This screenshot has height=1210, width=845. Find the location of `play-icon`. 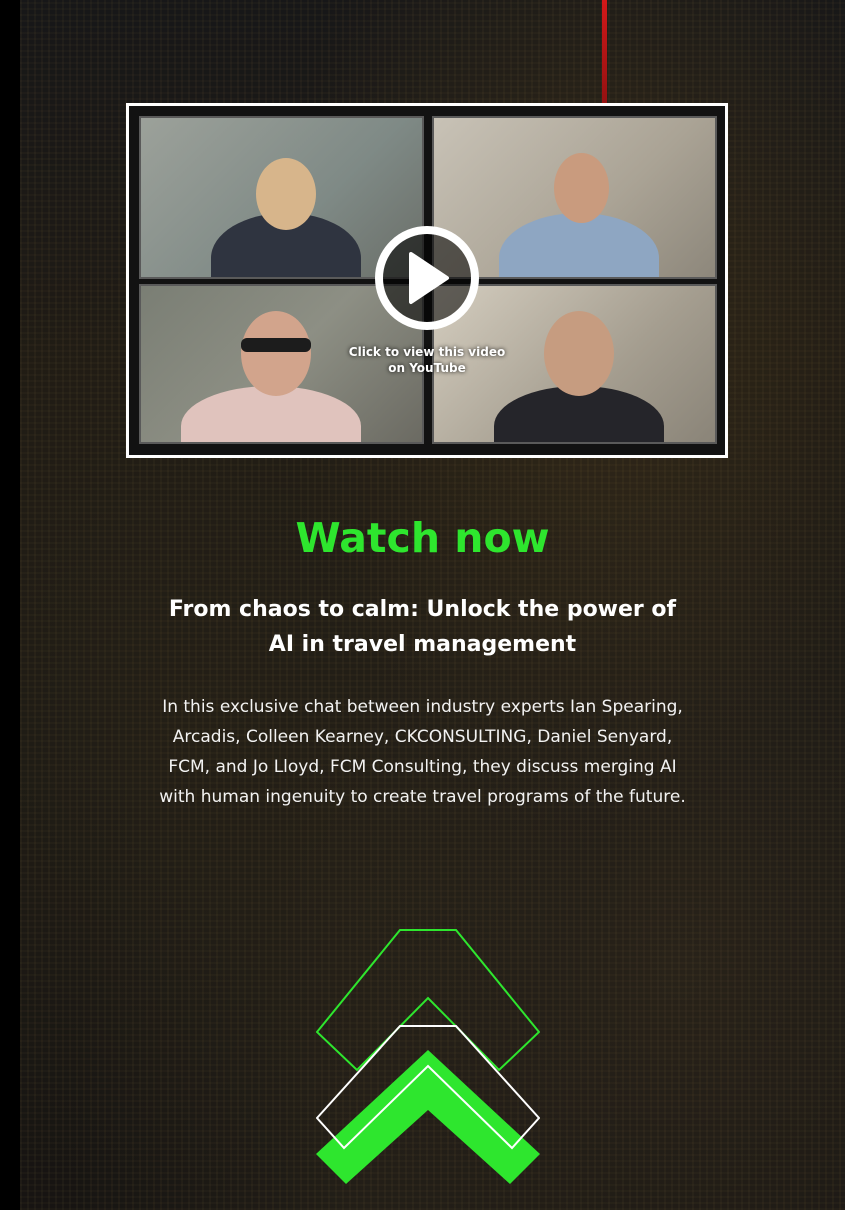

play-icon is located at coordinates (429, 278).